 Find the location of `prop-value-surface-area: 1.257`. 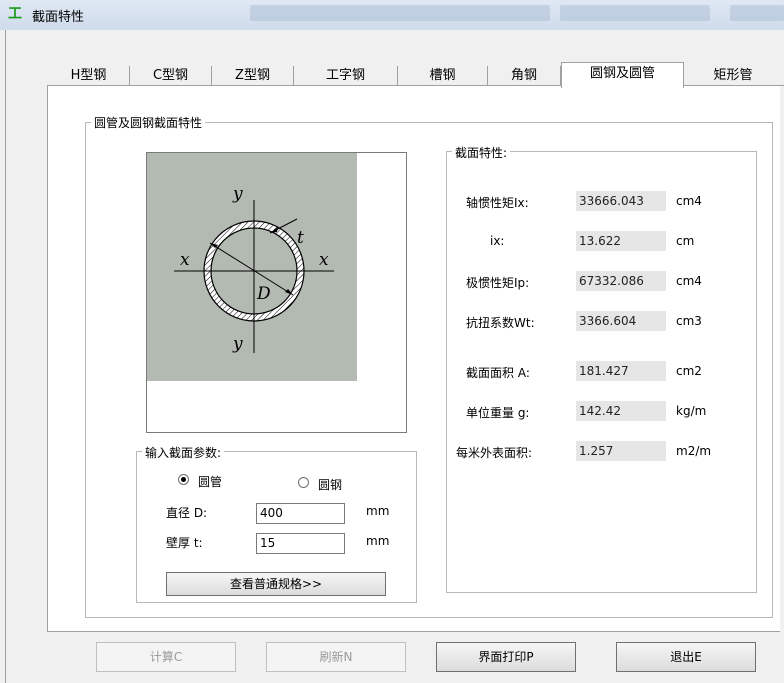

prop-value-surface-area: 1.257 is located at coordinates (621, 451).